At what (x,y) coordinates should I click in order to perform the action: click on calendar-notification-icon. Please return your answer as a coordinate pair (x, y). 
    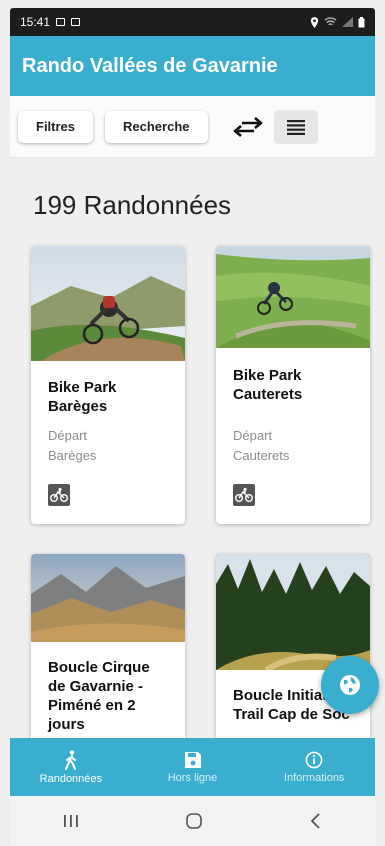
    Looking at the image, I should click on (76, 22).